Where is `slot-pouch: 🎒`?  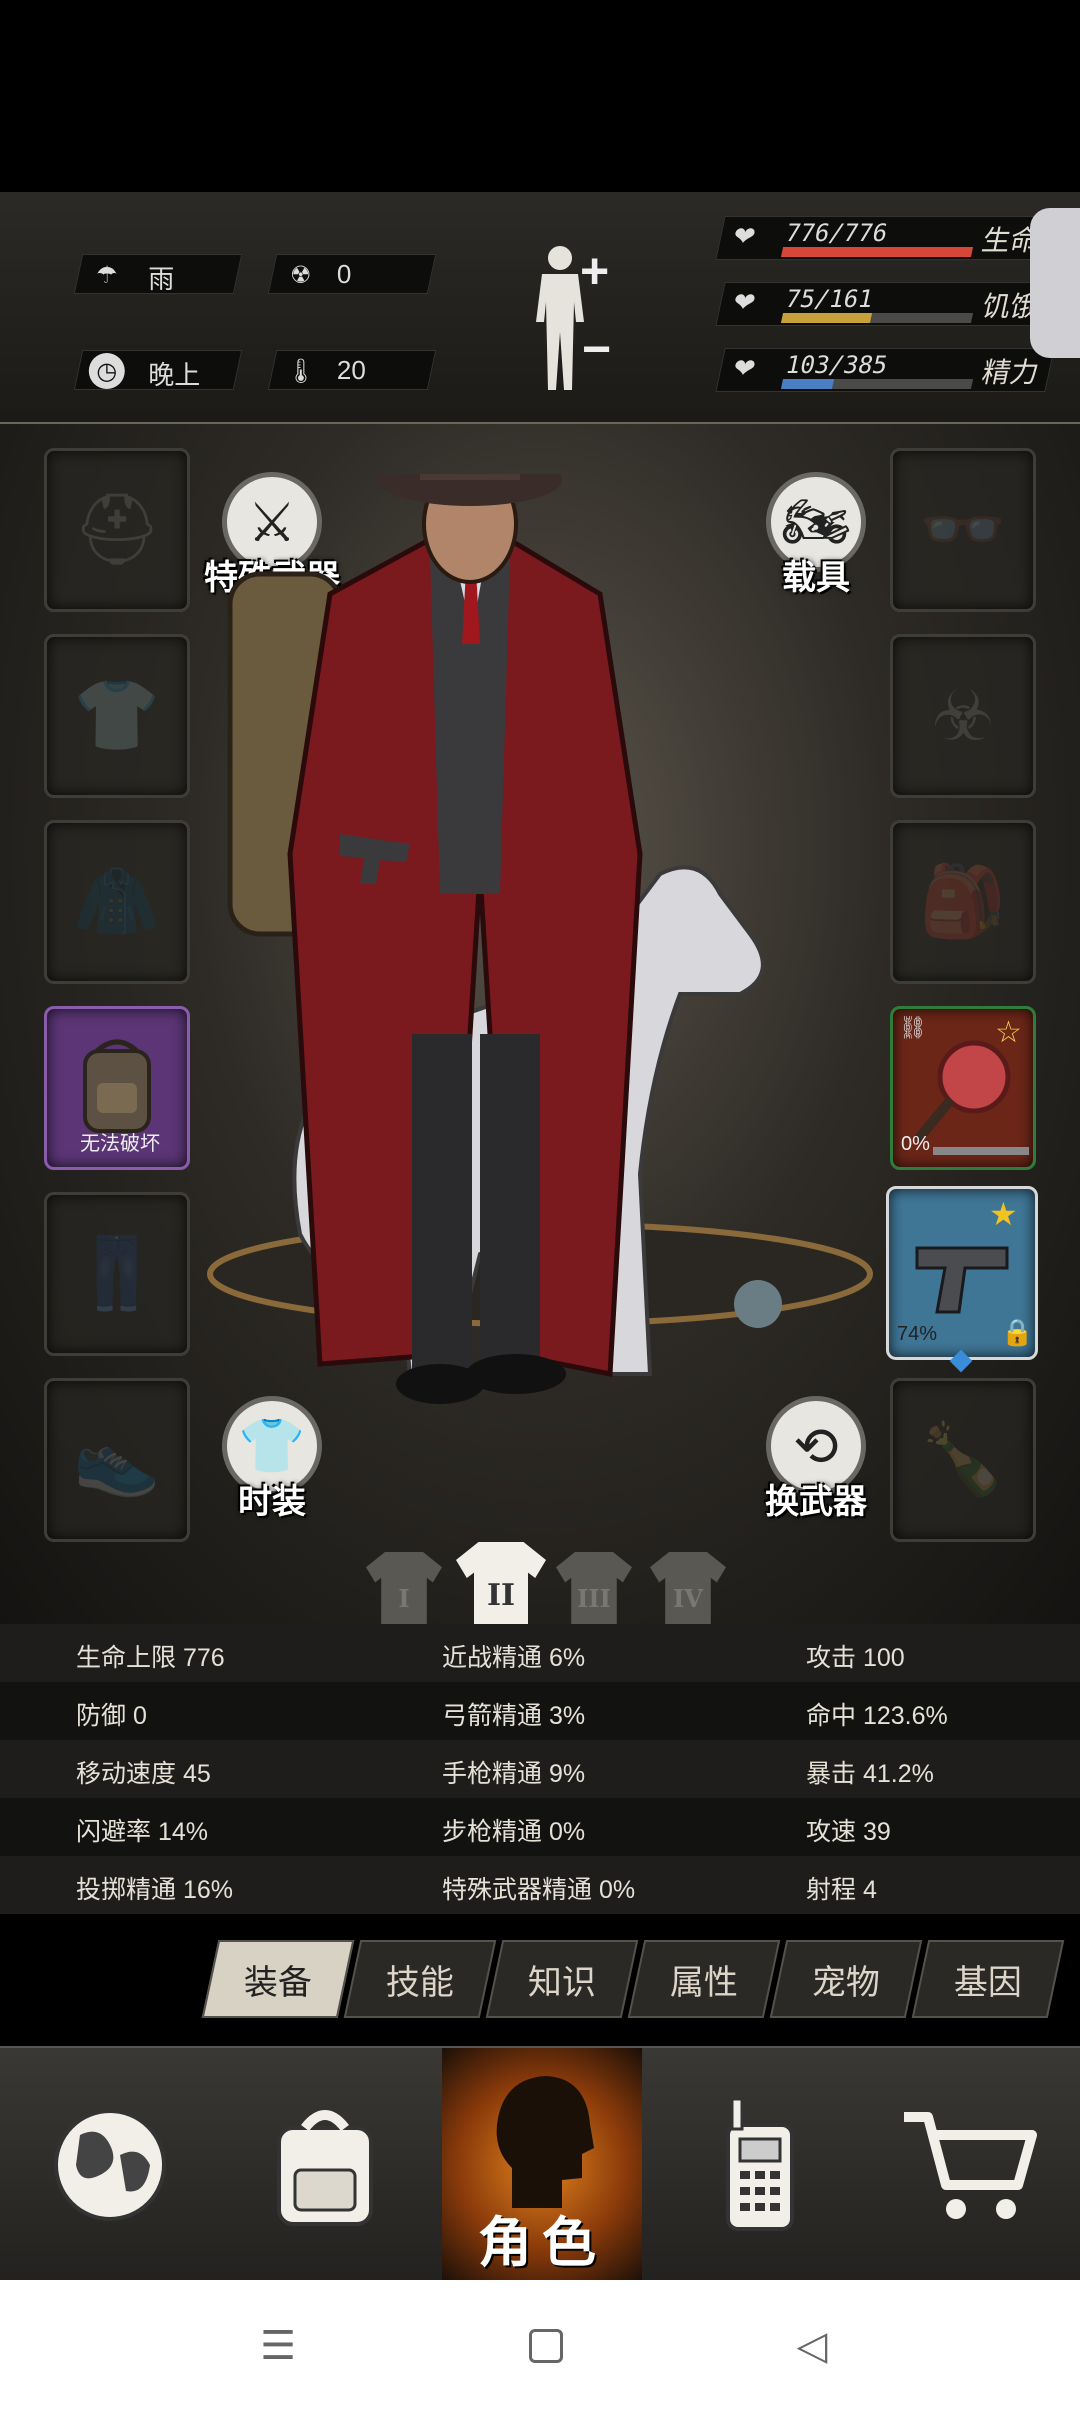
slot-pouch: 🎒 is located at coordinates (963, 902).